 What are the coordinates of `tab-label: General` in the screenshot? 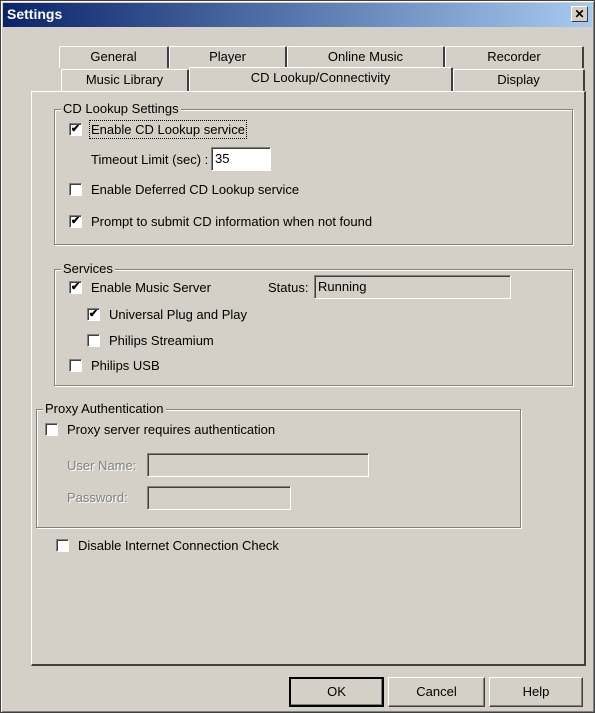 It's located at (113, 56).